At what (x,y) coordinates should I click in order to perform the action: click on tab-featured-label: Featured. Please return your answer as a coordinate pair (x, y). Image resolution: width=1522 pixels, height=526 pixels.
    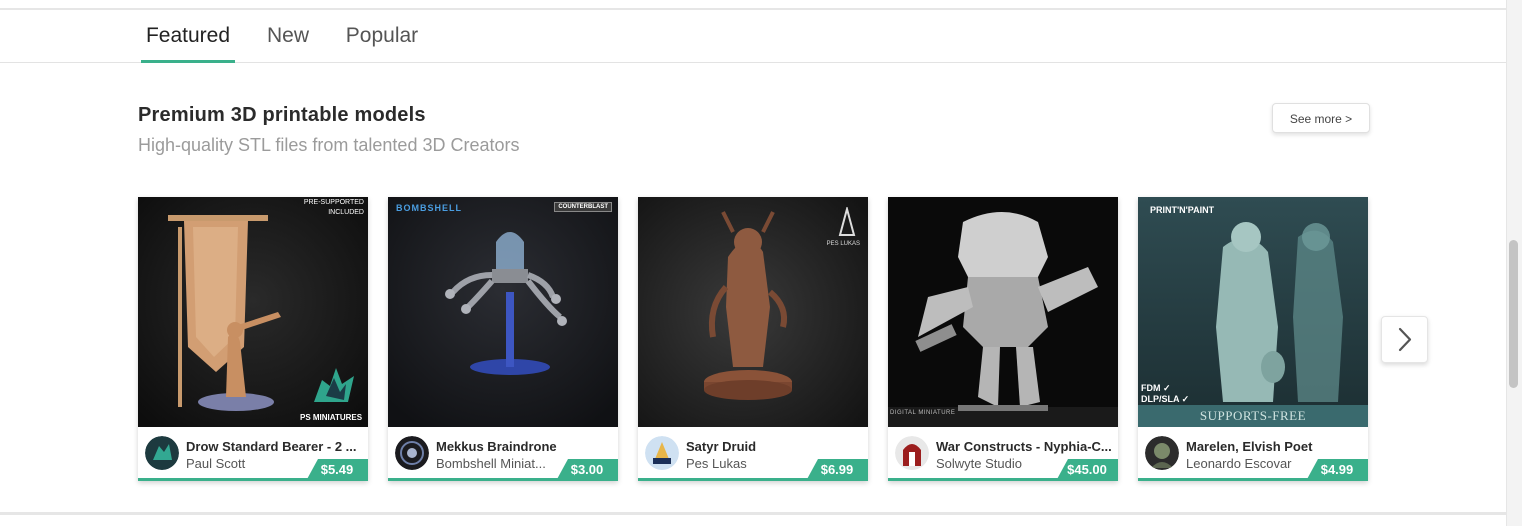
    Looking at the image, I should click on (188, 35).